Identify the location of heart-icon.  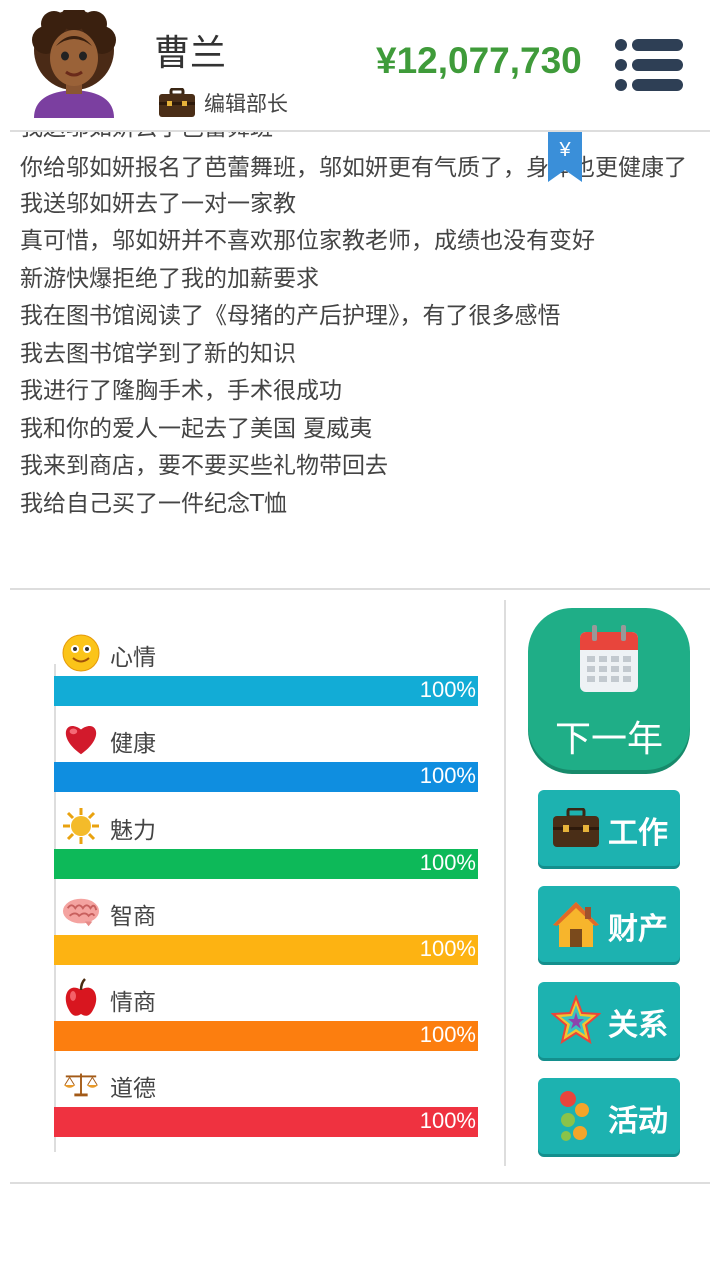
(81, 739).